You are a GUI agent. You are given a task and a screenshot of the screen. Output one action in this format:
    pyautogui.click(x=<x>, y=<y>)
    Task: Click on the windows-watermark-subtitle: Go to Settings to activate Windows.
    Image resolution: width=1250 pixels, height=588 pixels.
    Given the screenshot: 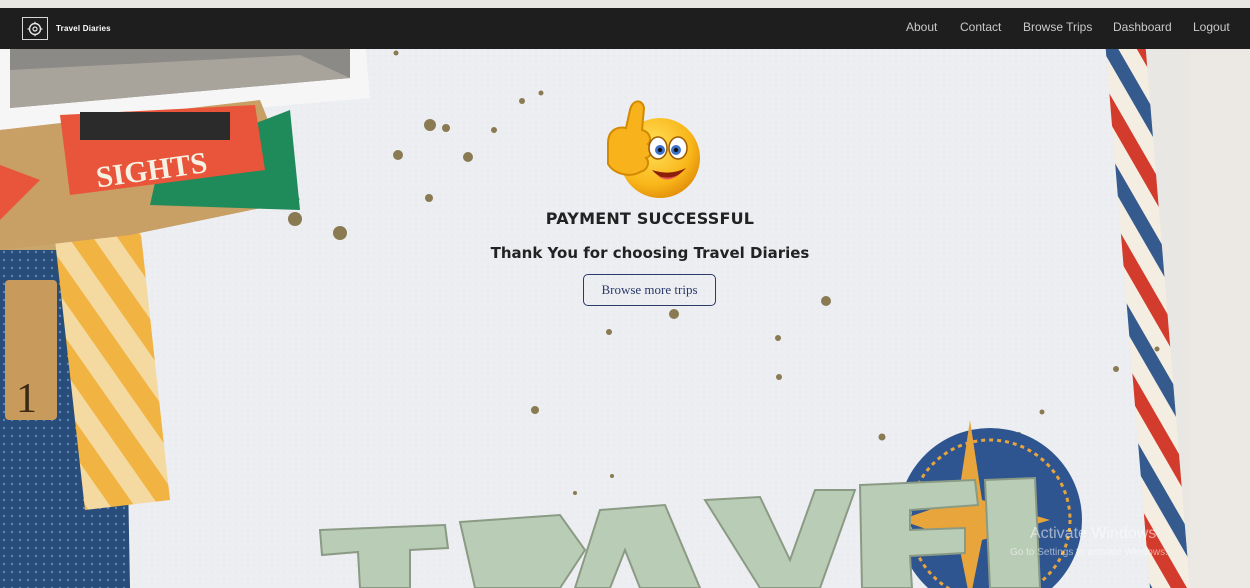 What is the action you would take?
    pyautogui.click(x=1089, y=552)
    